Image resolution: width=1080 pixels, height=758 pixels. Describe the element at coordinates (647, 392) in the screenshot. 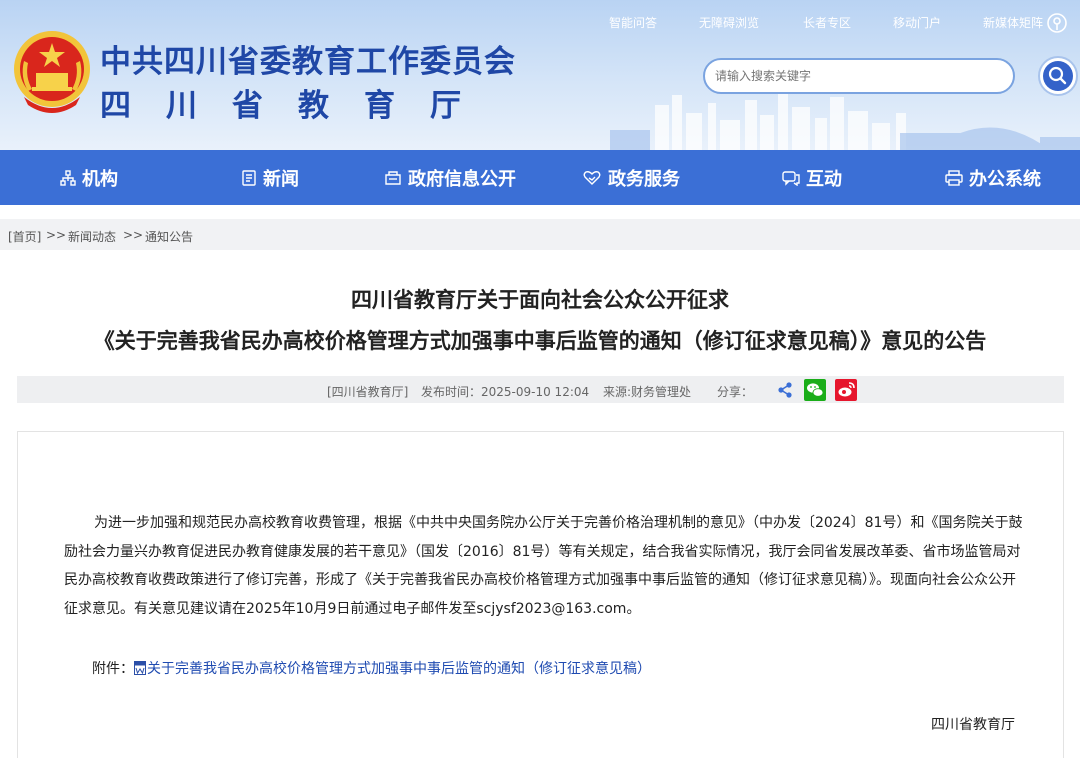

I see `meta-origin: 来源:财务管理处` at that location.